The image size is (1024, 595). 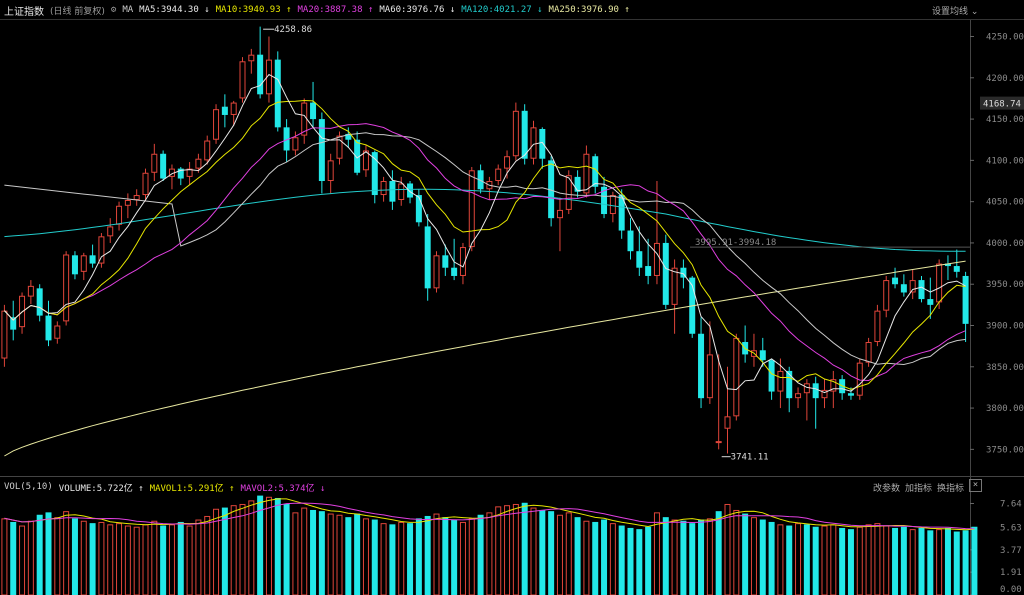 I want to click on volume-tick-label: 0.00, so click(x=1011, y=590).